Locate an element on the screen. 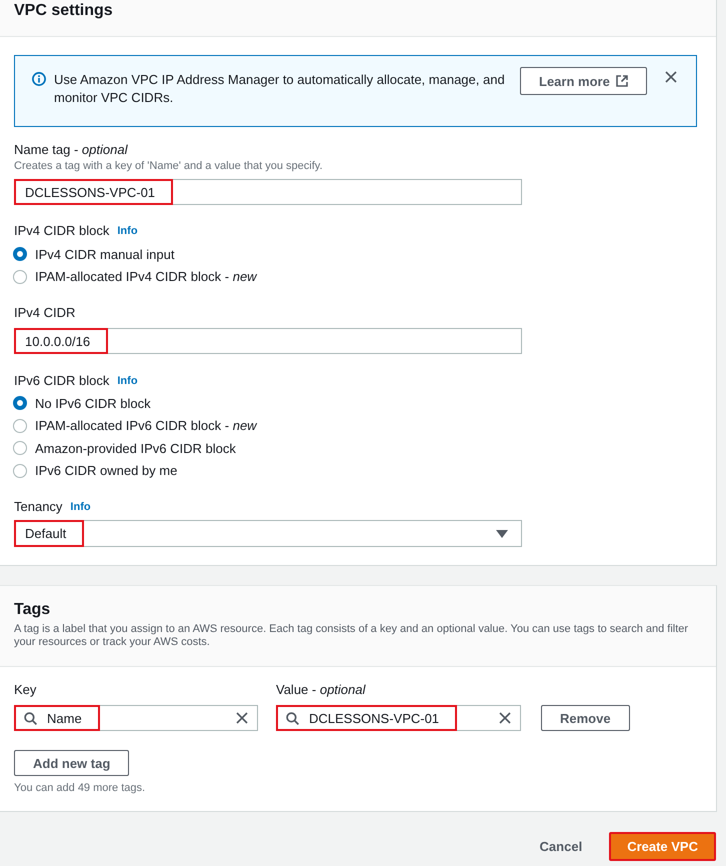  field-value: 10.0.0.0/16 is located at coordinates (57, 341).